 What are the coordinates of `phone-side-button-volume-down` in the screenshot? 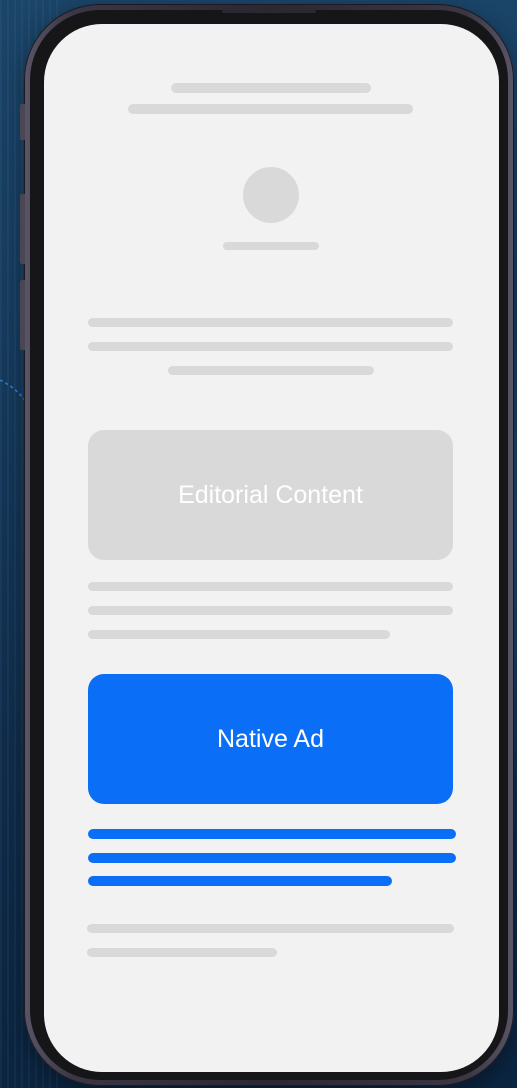 It's located at (22, 315).